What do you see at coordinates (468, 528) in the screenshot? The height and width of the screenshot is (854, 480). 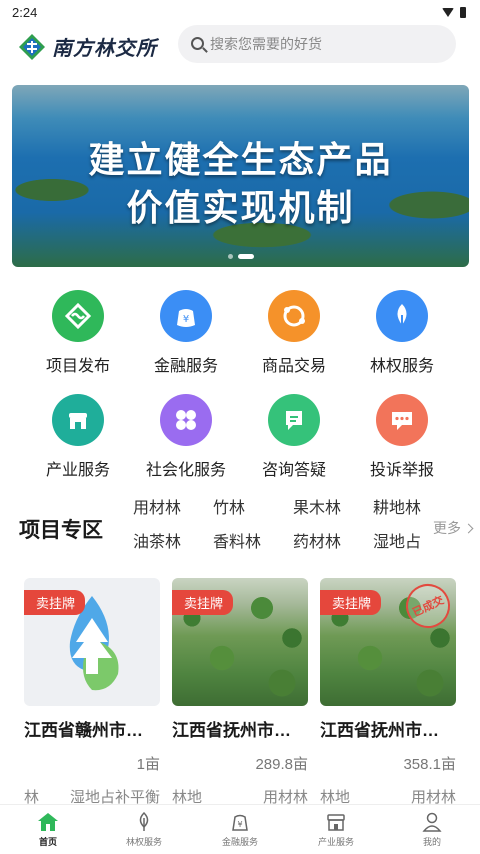 I see `chevron-right-icon` at bounding box center [468, 528].